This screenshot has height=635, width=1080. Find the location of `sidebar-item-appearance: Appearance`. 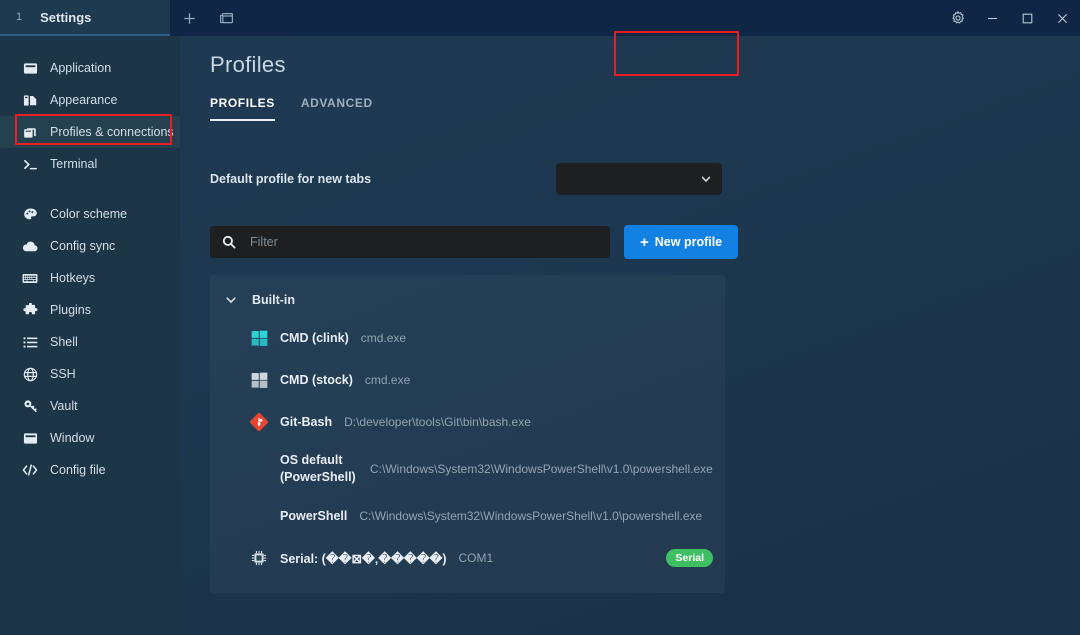

sidebar-item-appearance: Appearance is located at coordinates (90, 100).